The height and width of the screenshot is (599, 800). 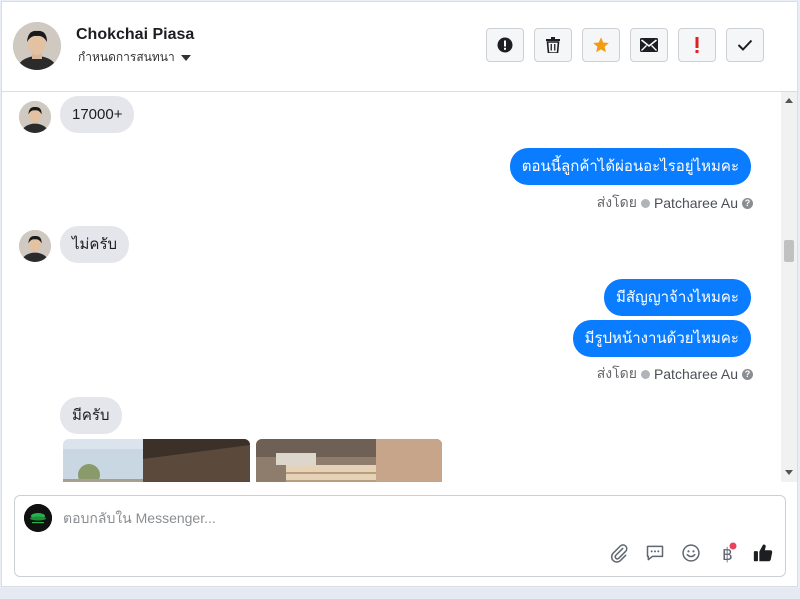 What do you see at coordinates (97, 114) in the screenshot?
I see `incoming-message: 17000+` at bounding box center [97, 114].